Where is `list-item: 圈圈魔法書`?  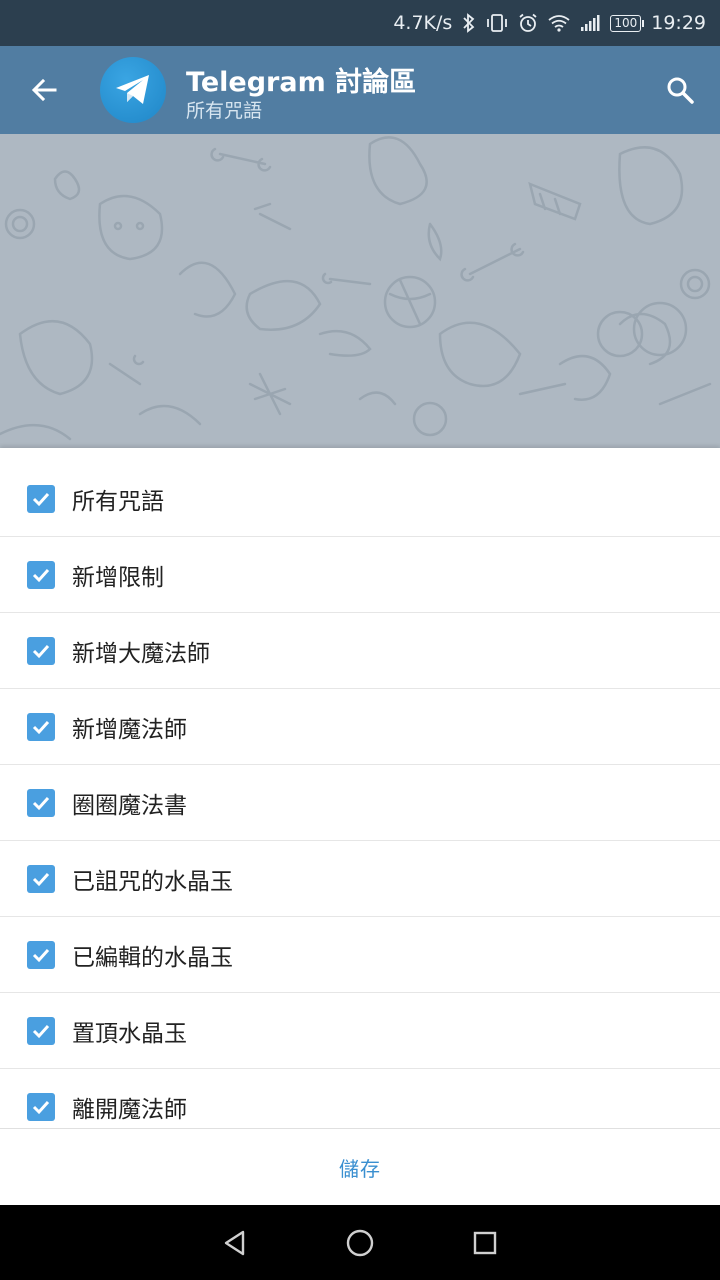 list-item: 圈圈魔法書 is located at coordinates (360, 803).